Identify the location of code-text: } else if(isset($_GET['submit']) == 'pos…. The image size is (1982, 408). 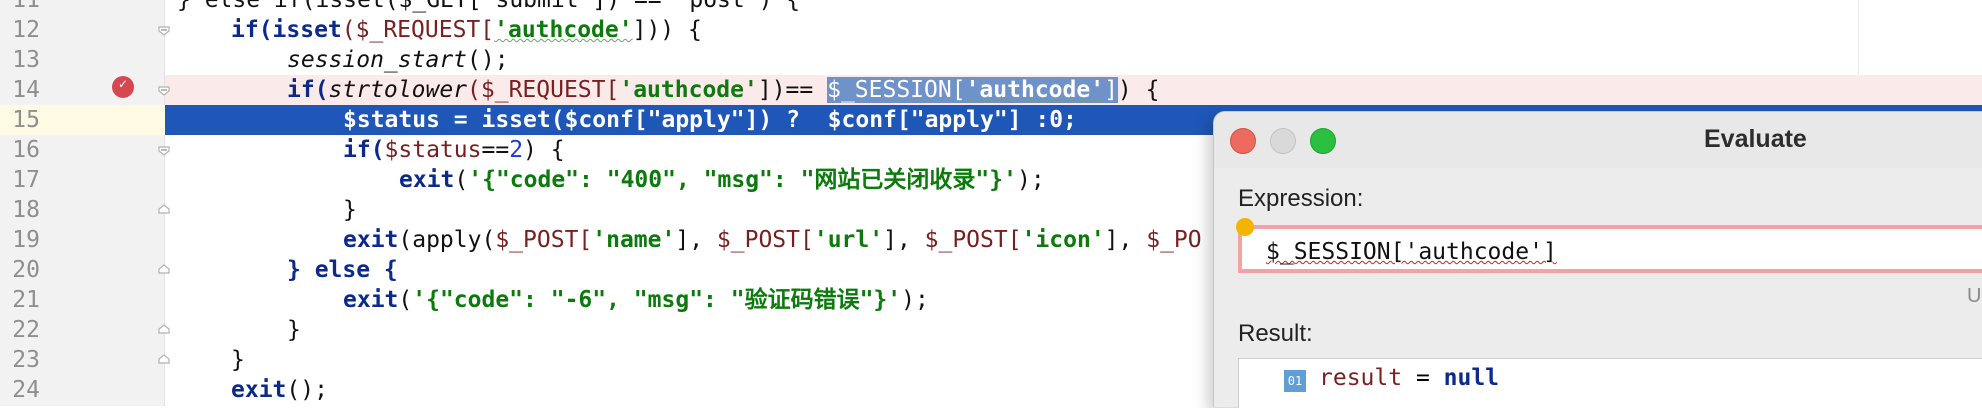
(489, 6).